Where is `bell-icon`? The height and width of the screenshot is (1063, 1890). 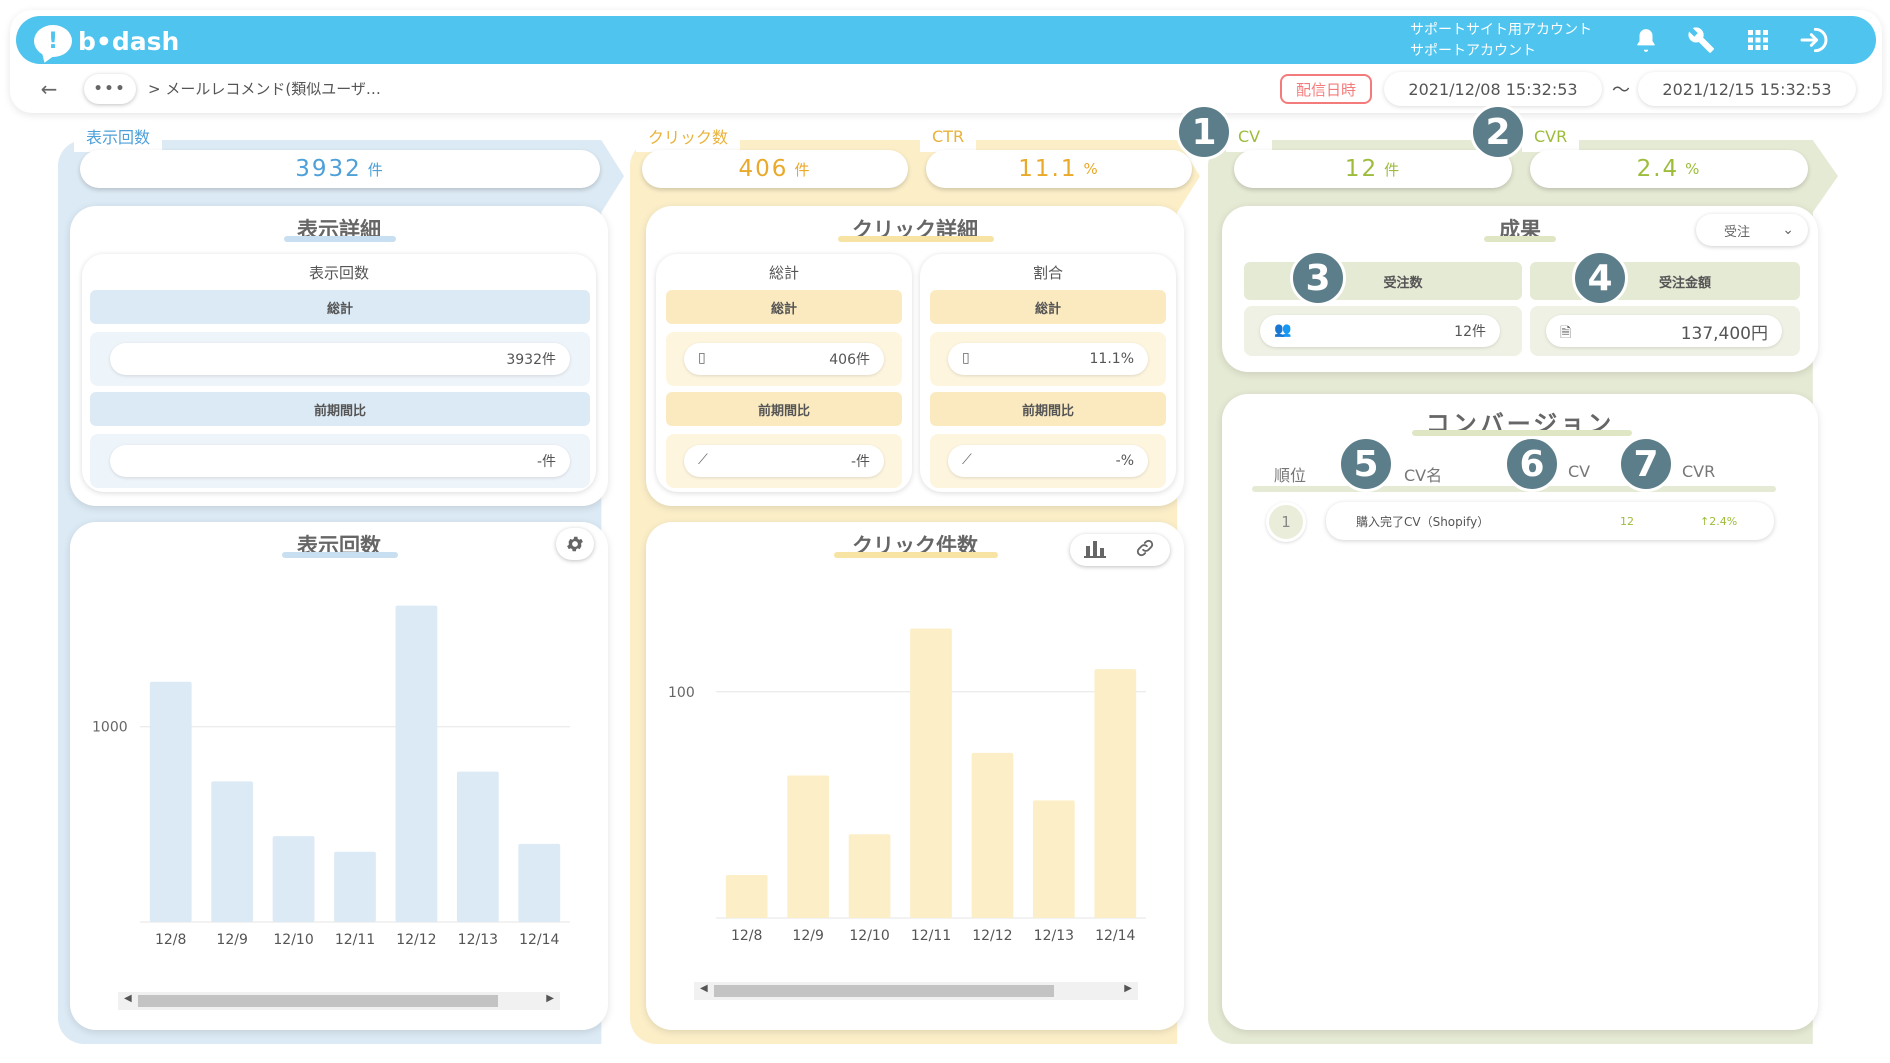 bell-icon is located at coordinates (1646, 40).